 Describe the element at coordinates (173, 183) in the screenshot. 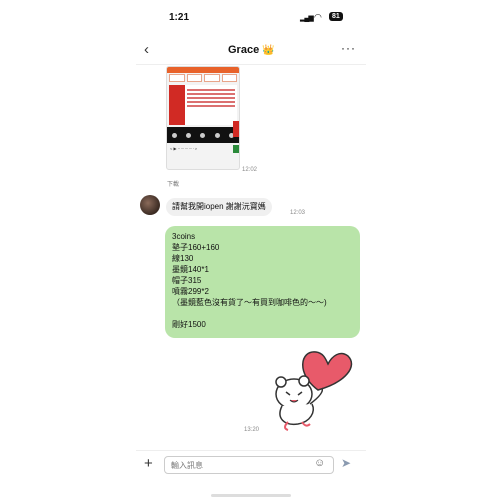

I see `download-label: 下載` at that location.